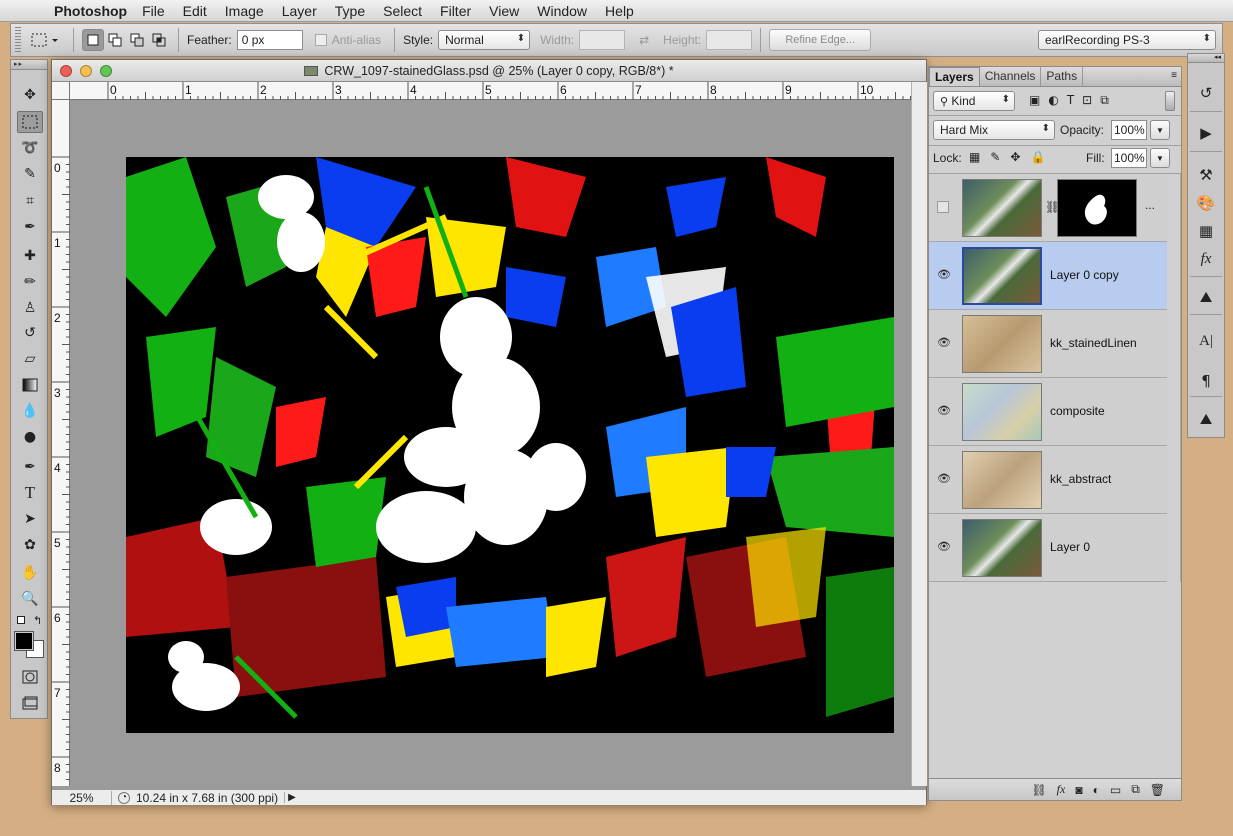 Image resolution: width=1233 pixels, height=836 pixels. Describe the element at coordinates (195, 11) in the screenshot. I see `menu-edit: Edit` at that location.